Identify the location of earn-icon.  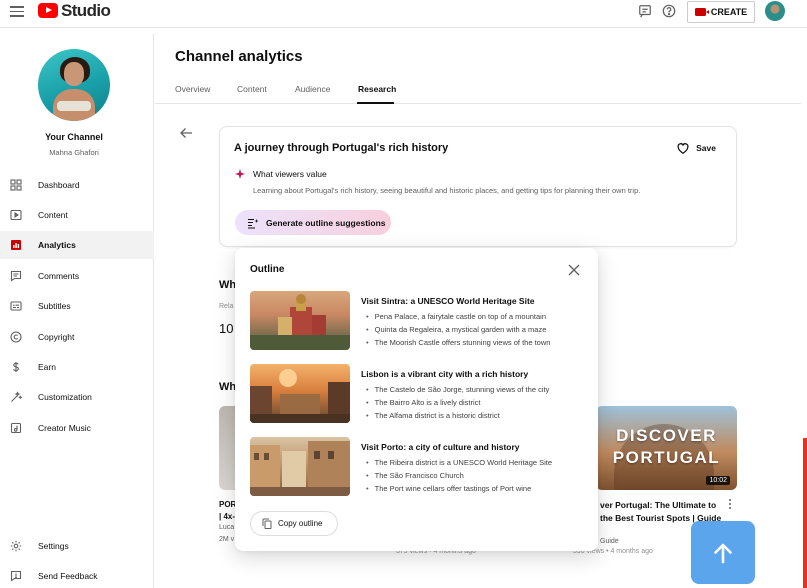
(16, 367).